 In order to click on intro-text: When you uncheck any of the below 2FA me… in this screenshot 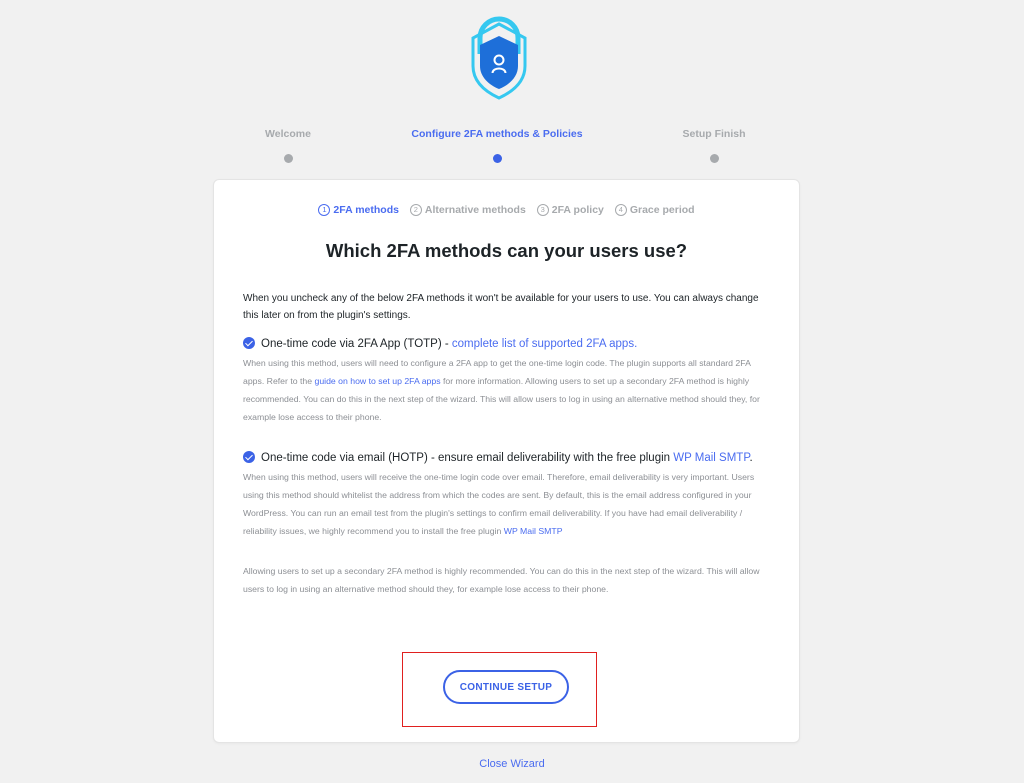, I will do `click(501, 307)`.